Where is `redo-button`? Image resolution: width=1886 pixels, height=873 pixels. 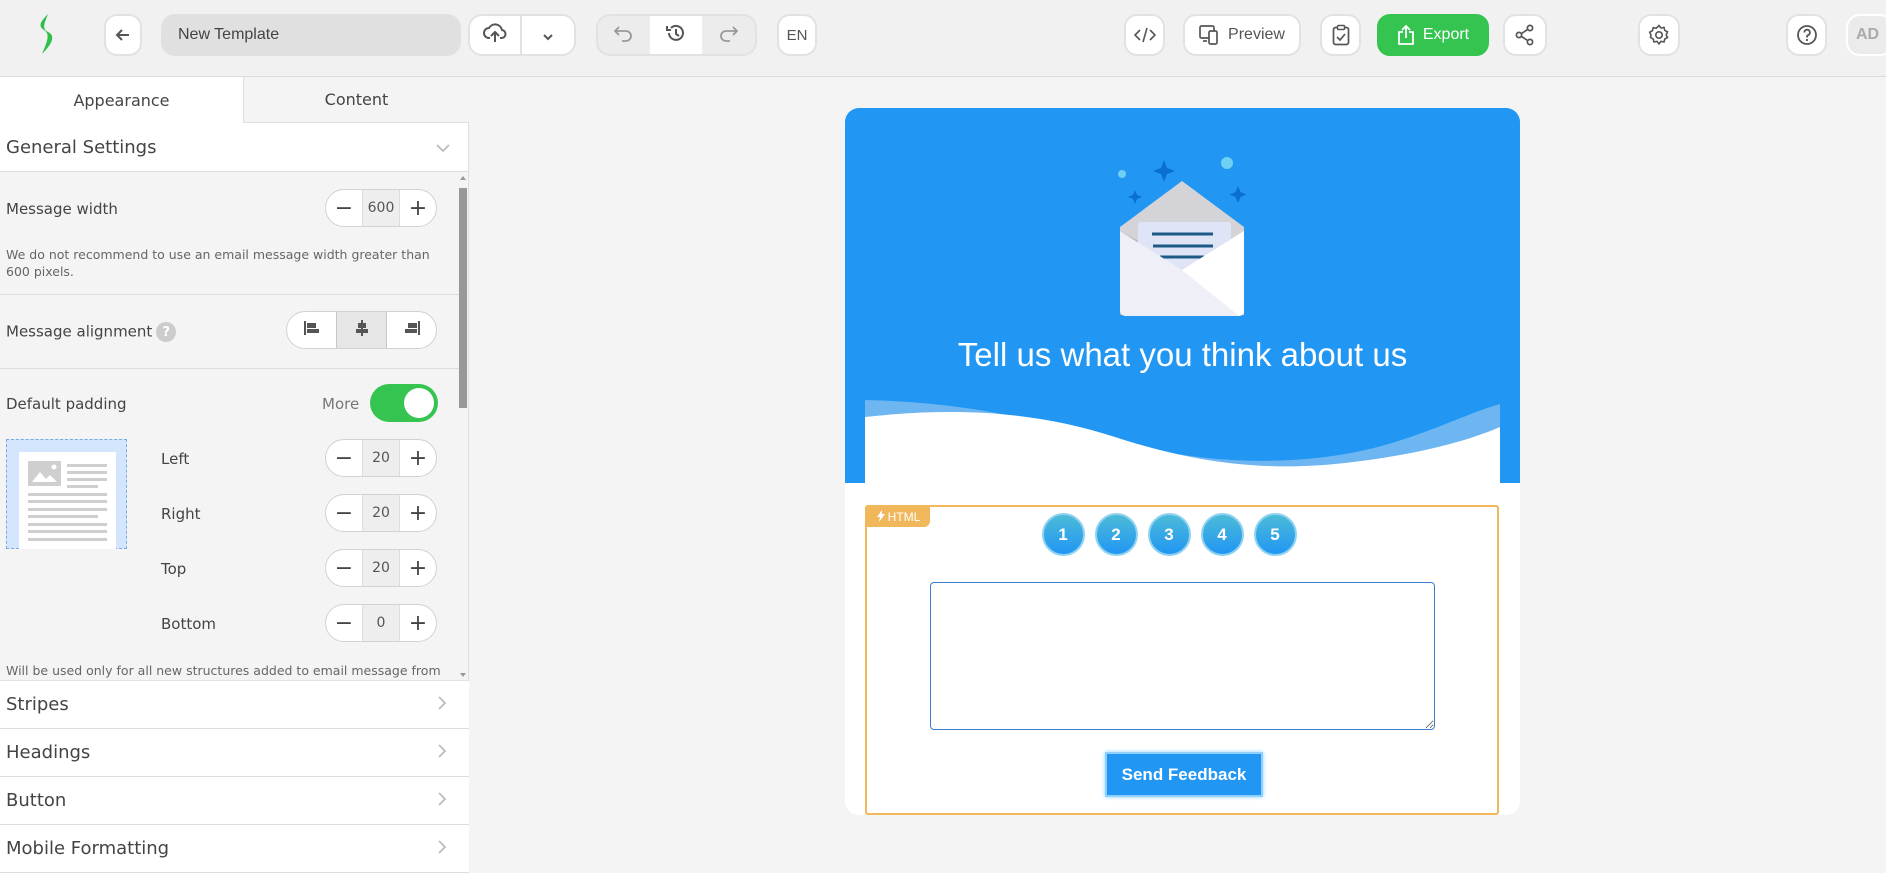 redo-button is located at coordinates (728, 35).